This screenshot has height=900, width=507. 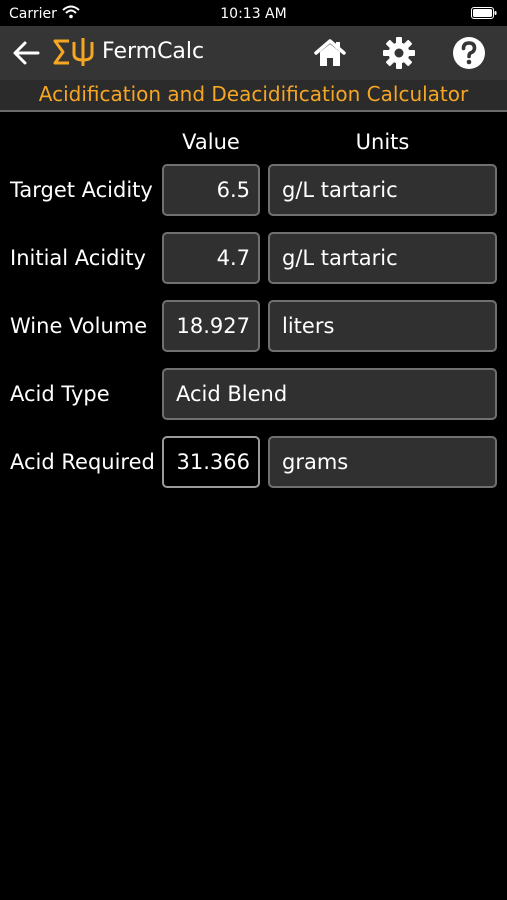 I want to click on acid-required-label: Acid Required, so click(x=82, y=462).